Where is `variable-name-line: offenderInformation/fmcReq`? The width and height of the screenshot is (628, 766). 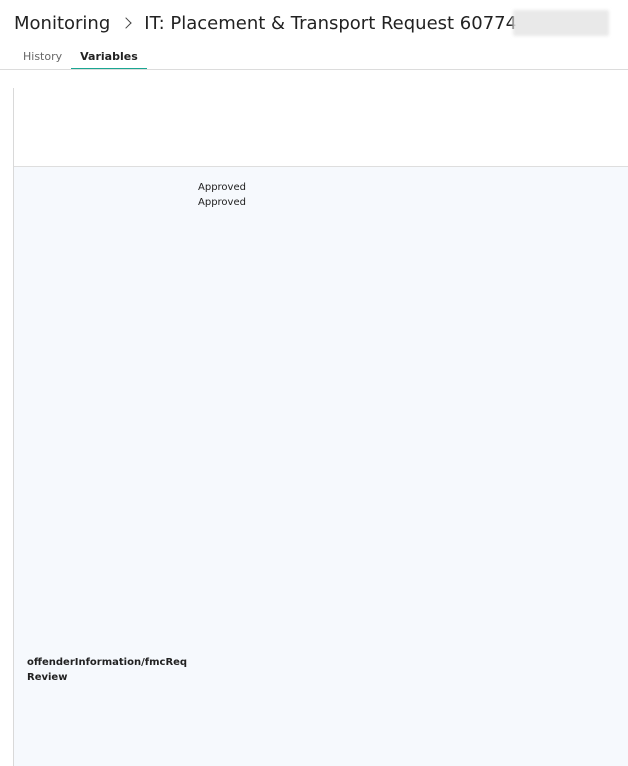 variable-name-line: offenderInformation/fmcReq is located at coordinates (107, 662).